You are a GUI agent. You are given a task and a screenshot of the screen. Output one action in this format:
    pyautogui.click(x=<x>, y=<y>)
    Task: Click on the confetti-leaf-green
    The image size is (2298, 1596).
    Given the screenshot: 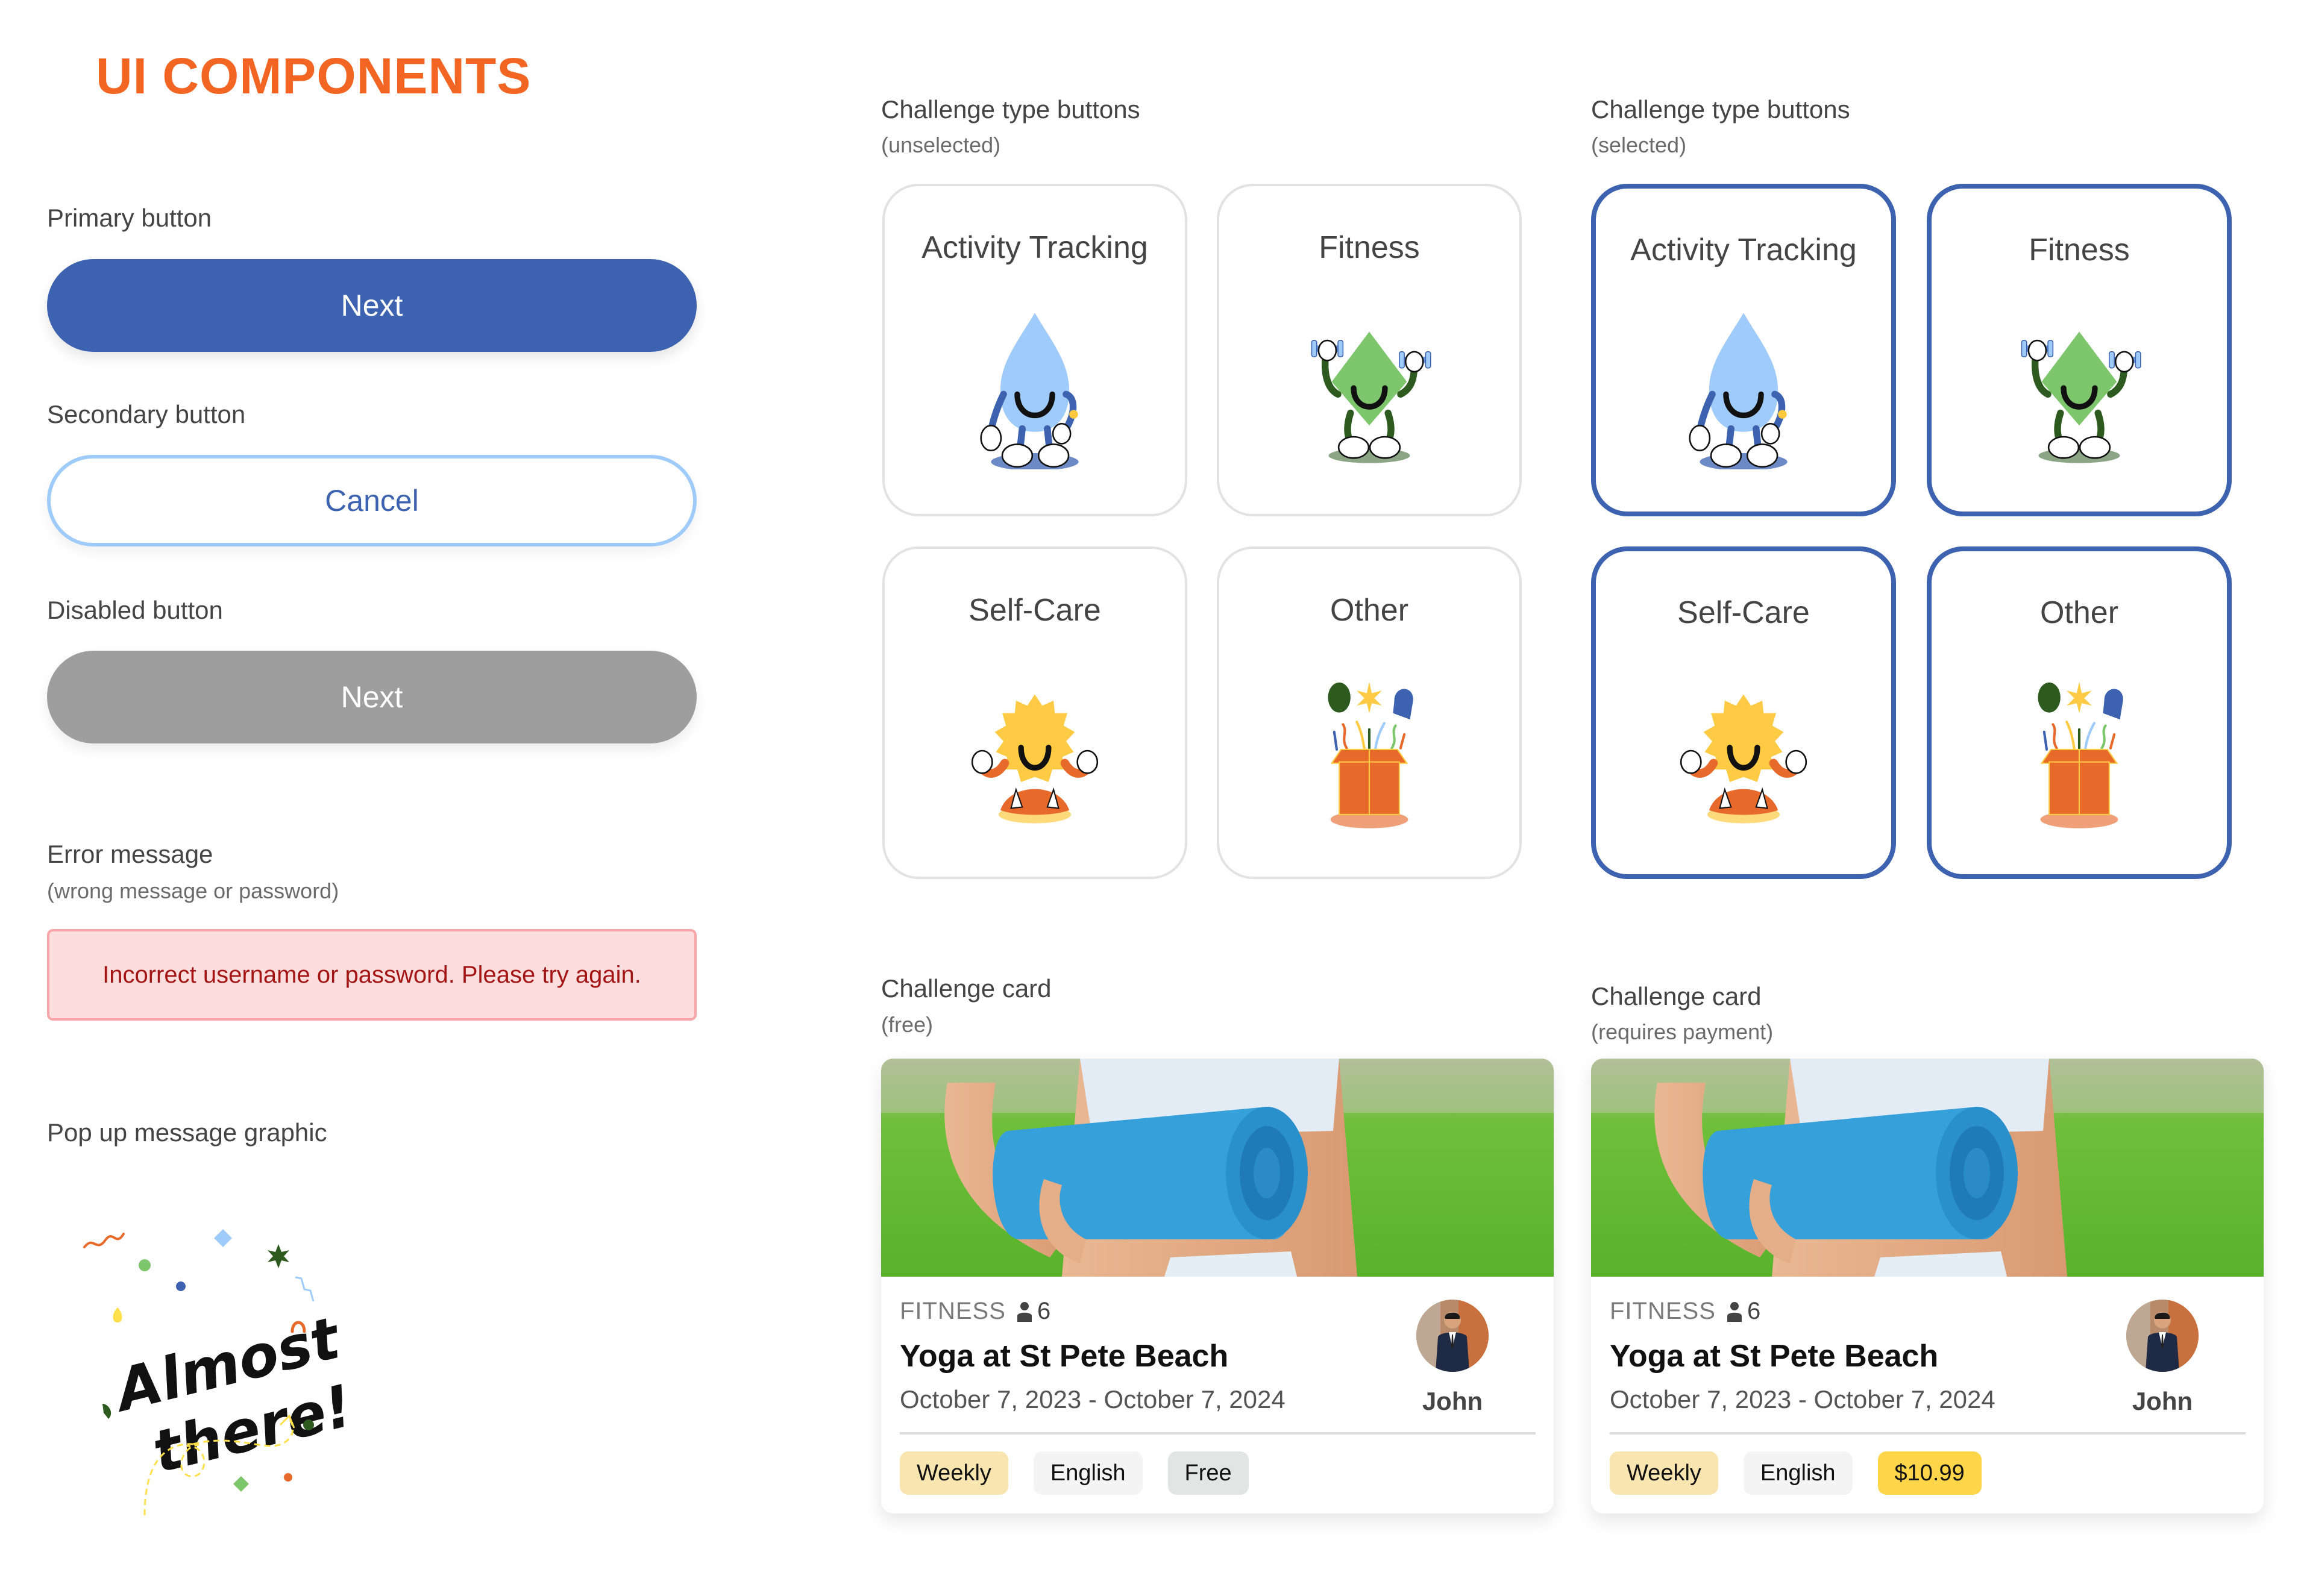 What is the action you would take?
    pyautogui.click(x=106, y=1411)
    